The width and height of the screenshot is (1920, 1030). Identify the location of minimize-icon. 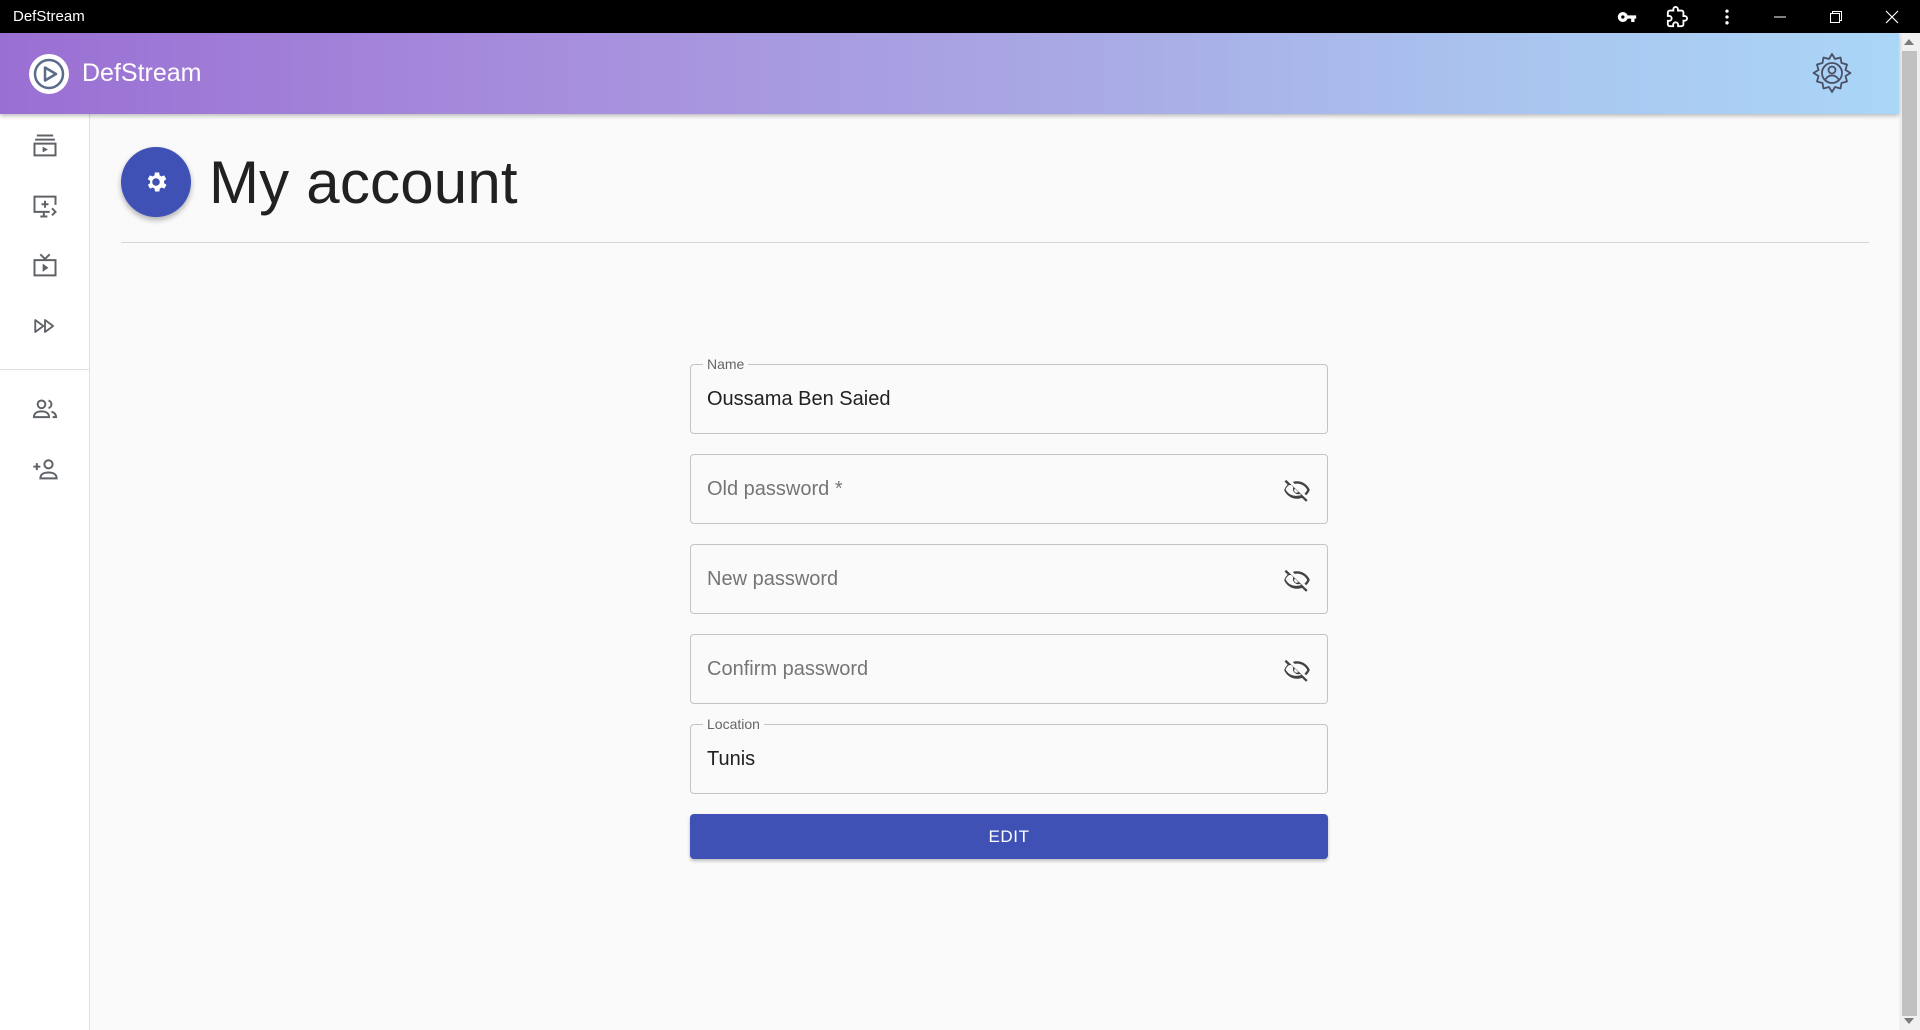
(1780, 16).